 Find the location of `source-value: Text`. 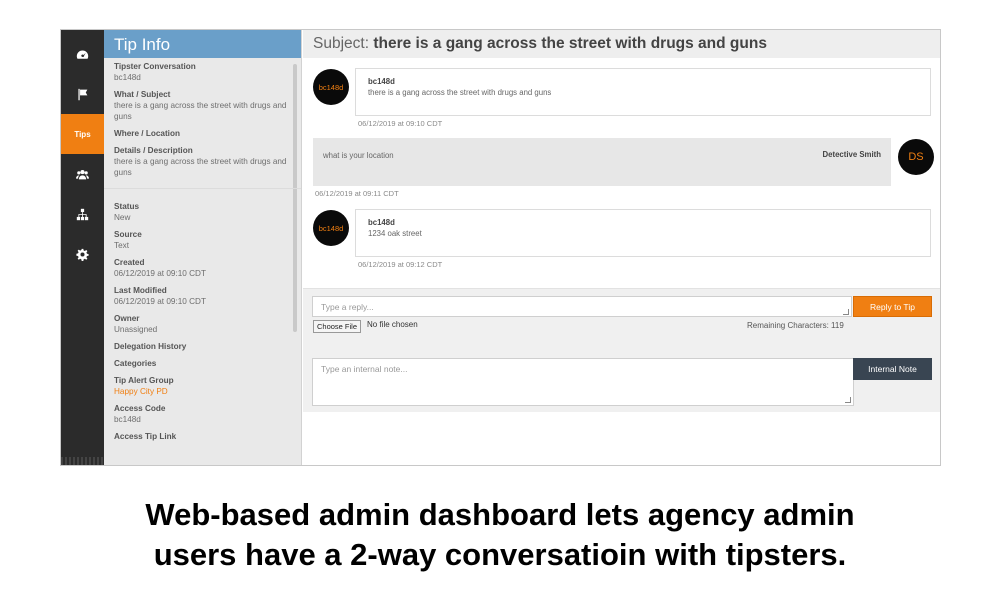

source-value: Text is located at coordinates (122, 245).